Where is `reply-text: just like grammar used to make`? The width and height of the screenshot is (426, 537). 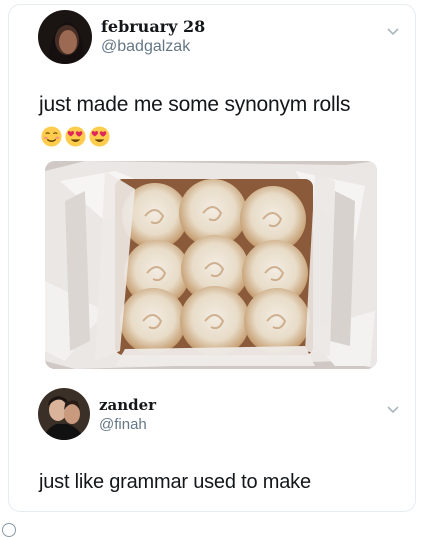
reply-text: just like grammar used to make is located at coordinates (175, 482).